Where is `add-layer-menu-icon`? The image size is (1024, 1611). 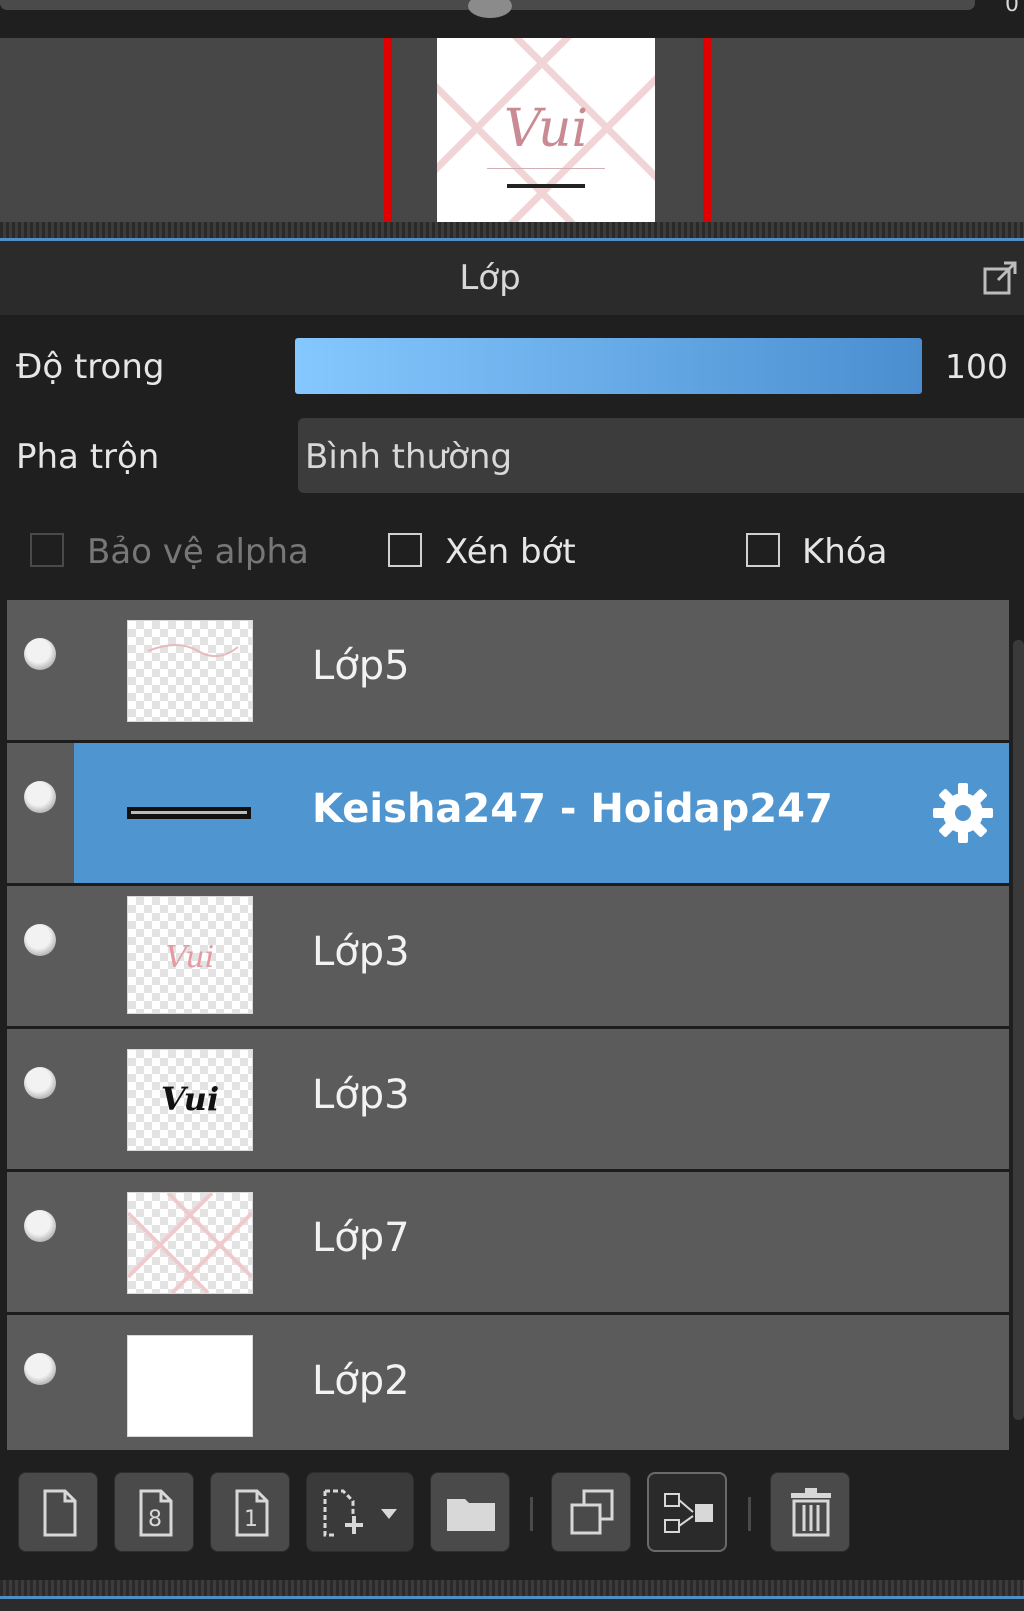 add-layer-menu-icon is located at coordinates (360, 1513).